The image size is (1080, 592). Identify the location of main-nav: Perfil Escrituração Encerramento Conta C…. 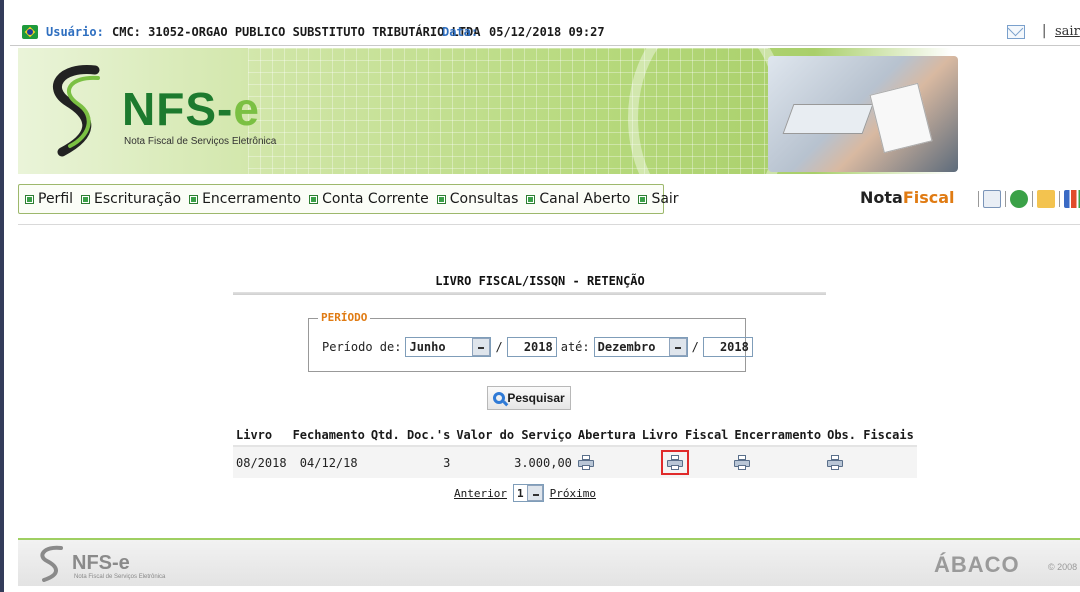
(348, 199).